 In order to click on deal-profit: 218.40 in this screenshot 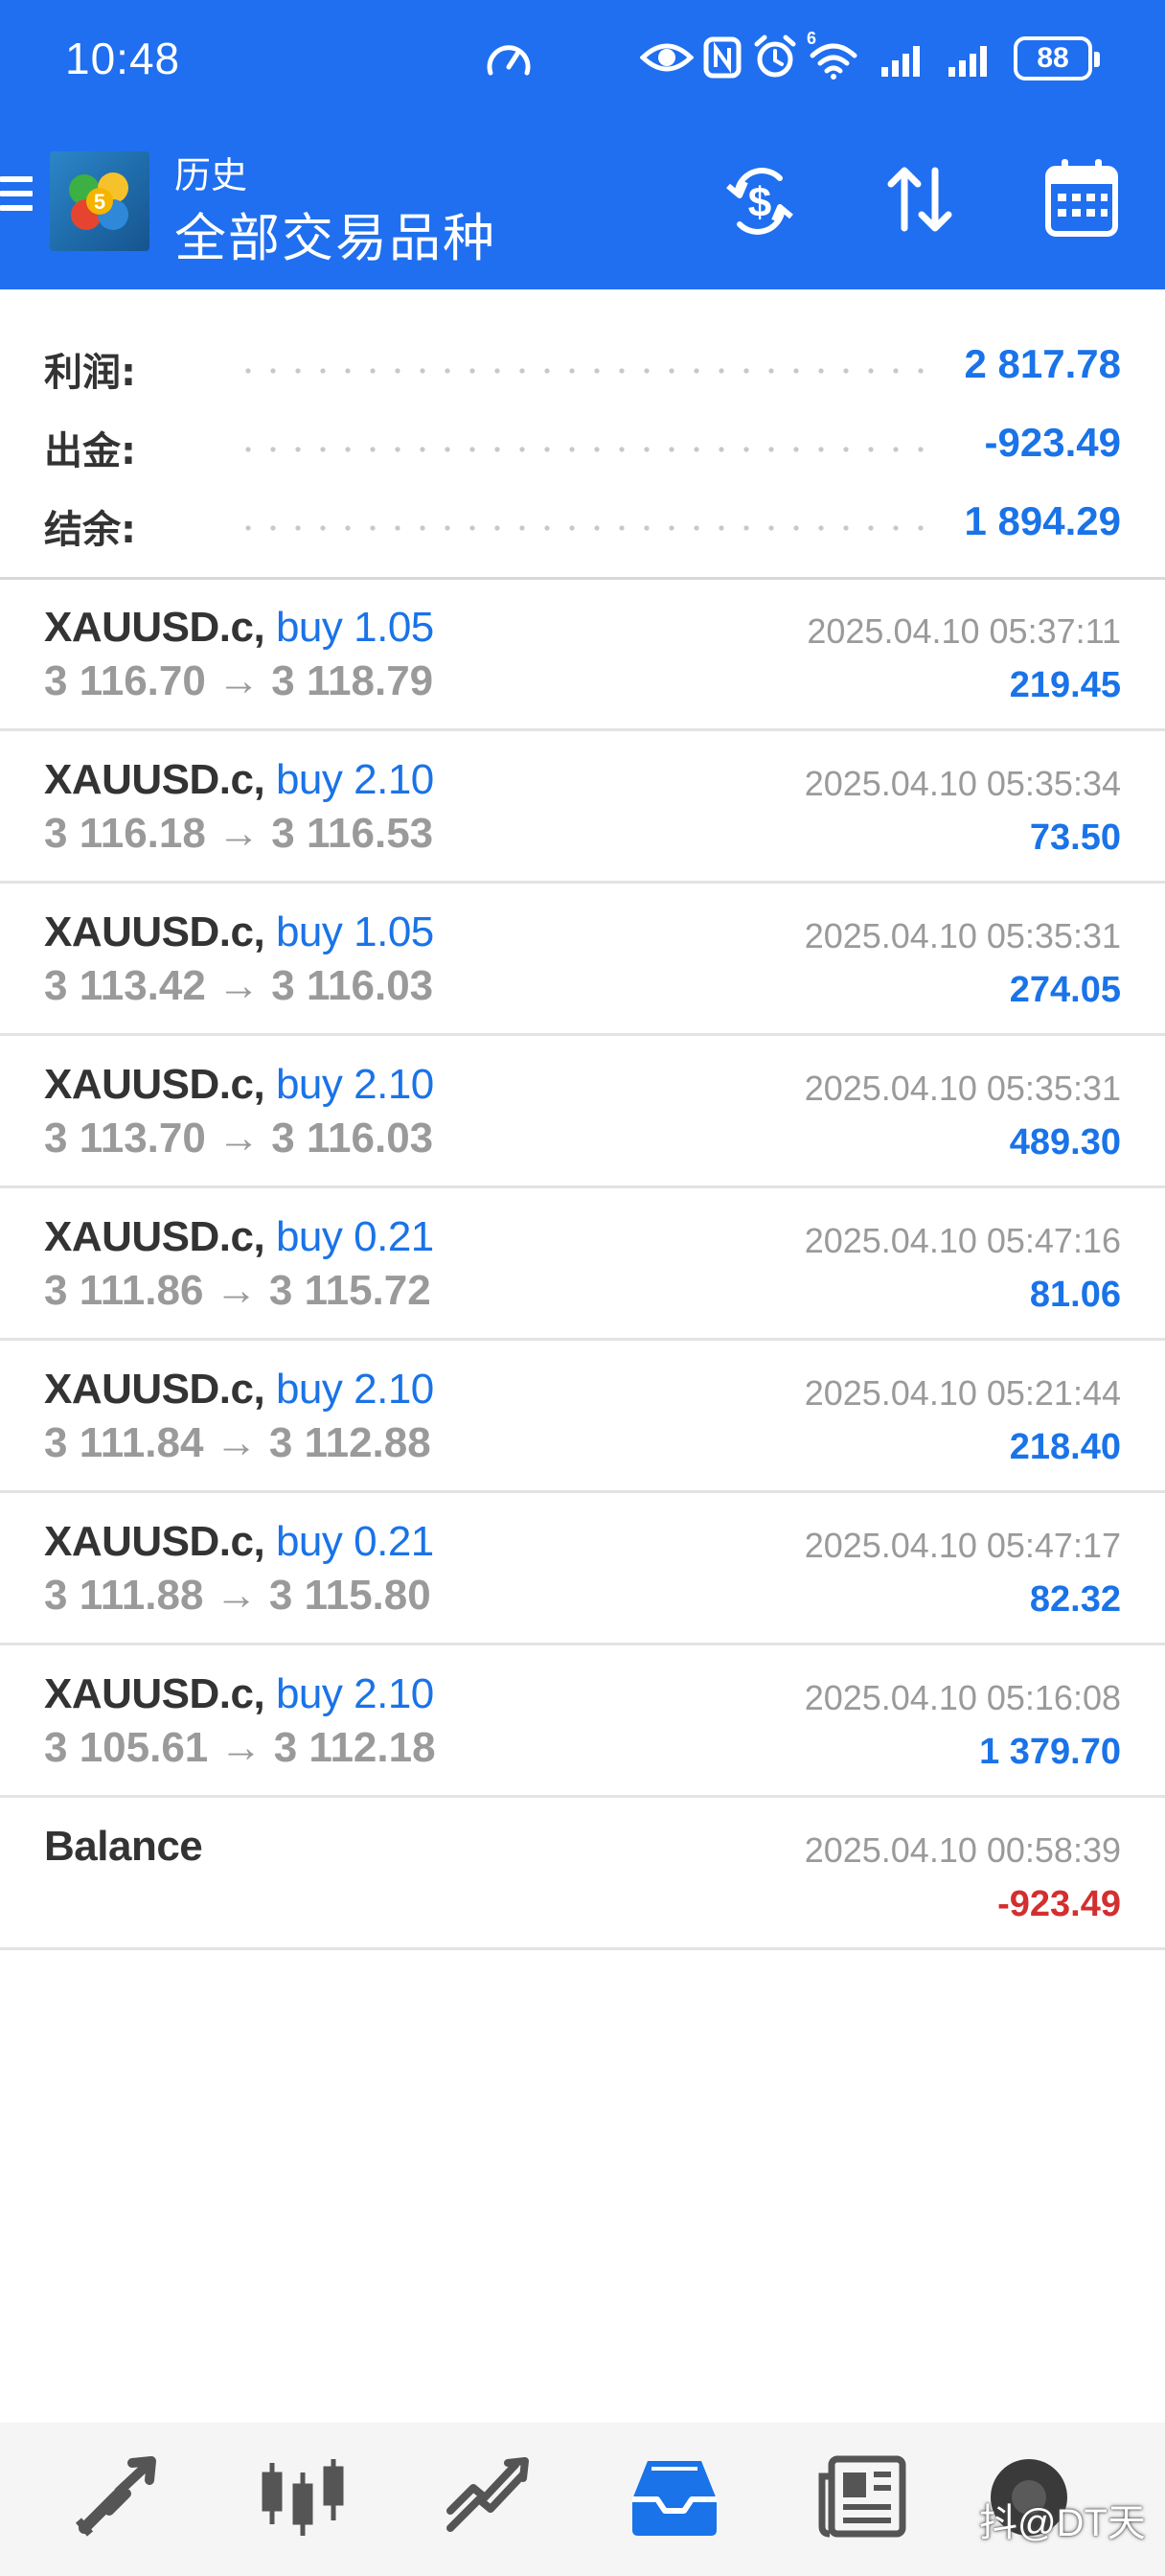, I will do `click(1065, 1447)`.